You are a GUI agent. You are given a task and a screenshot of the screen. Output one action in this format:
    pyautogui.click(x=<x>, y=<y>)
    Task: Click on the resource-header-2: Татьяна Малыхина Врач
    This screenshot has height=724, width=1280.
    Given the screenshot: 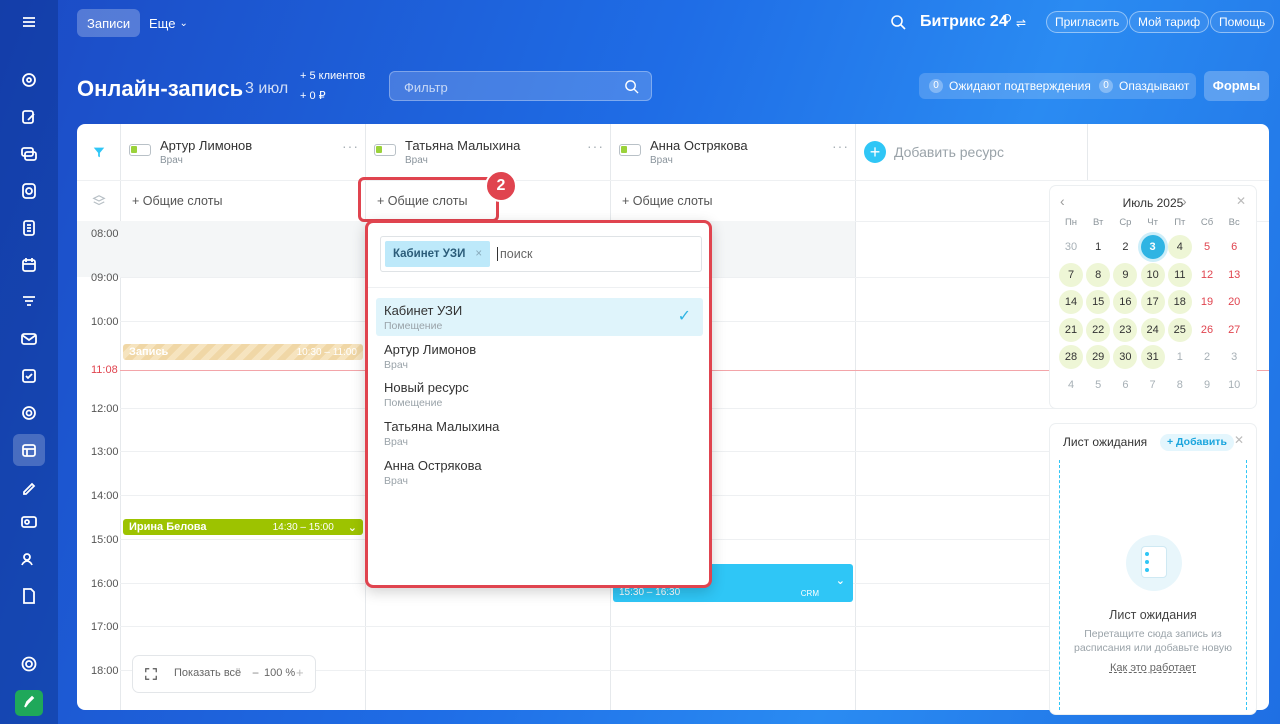 What is the action you would take?
    pyautogui.click(x=462, y=152)
    